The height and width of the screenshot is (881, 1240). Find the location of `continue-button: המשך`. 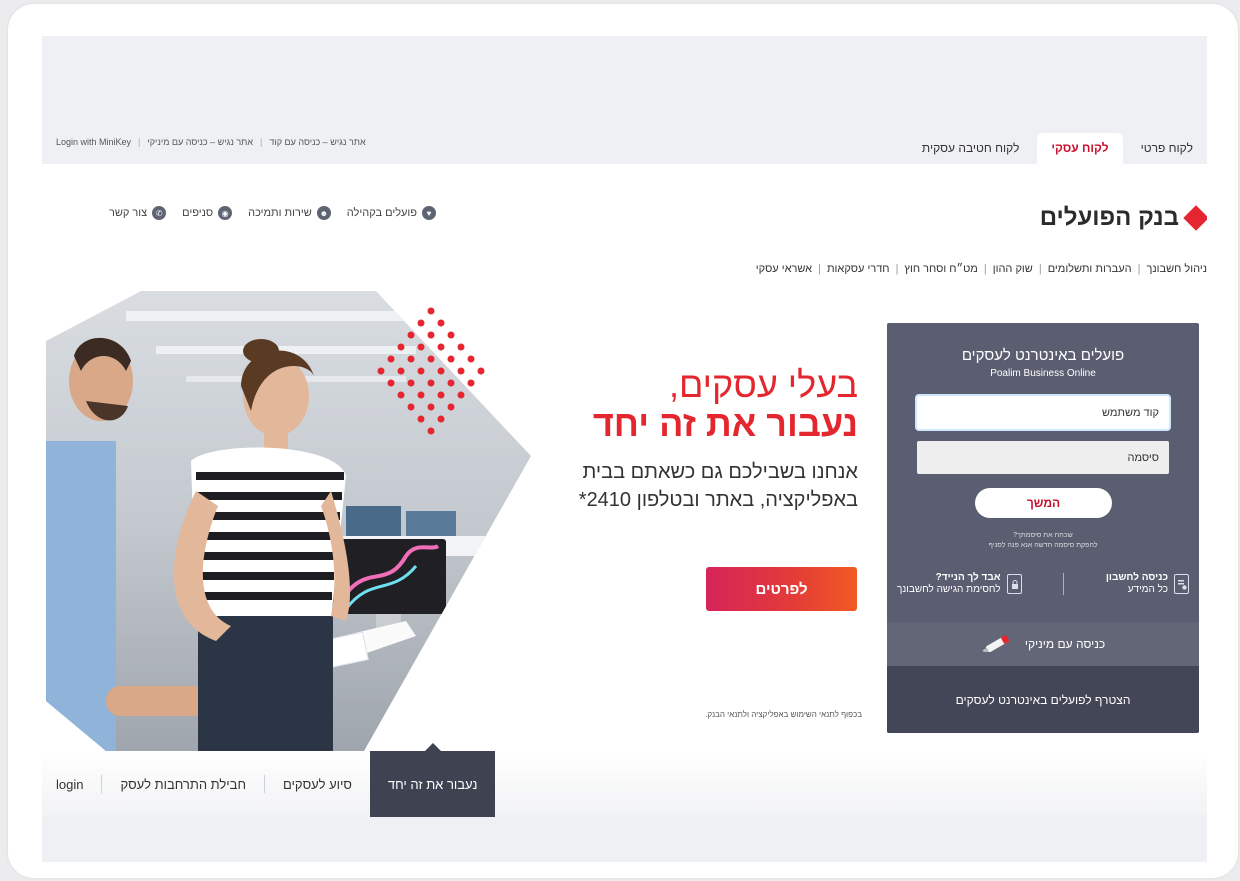

continue-button: המשך is located at coordinates (1043, 503).